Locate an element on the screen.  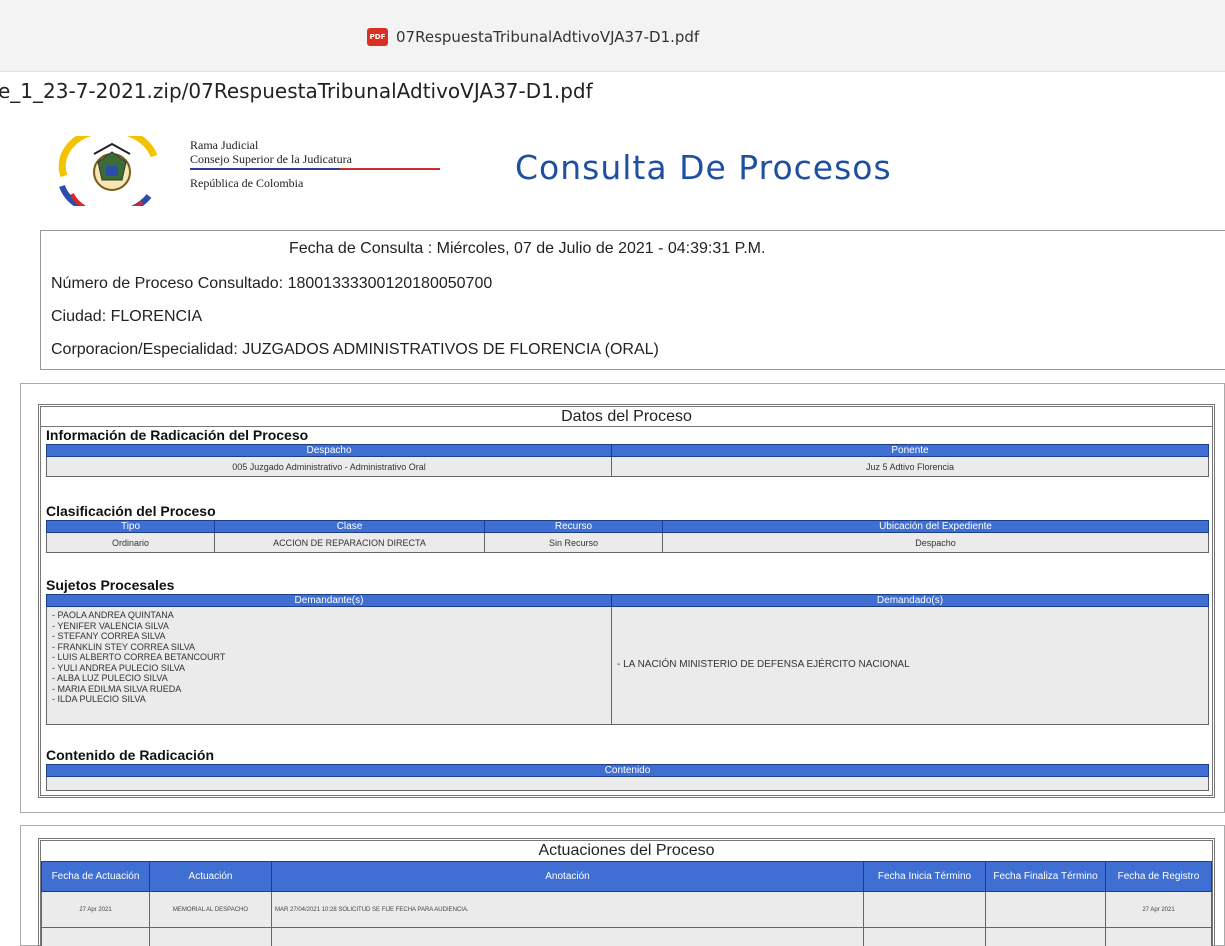
col-despacho: Despacho is located at coordinates (329, 450).